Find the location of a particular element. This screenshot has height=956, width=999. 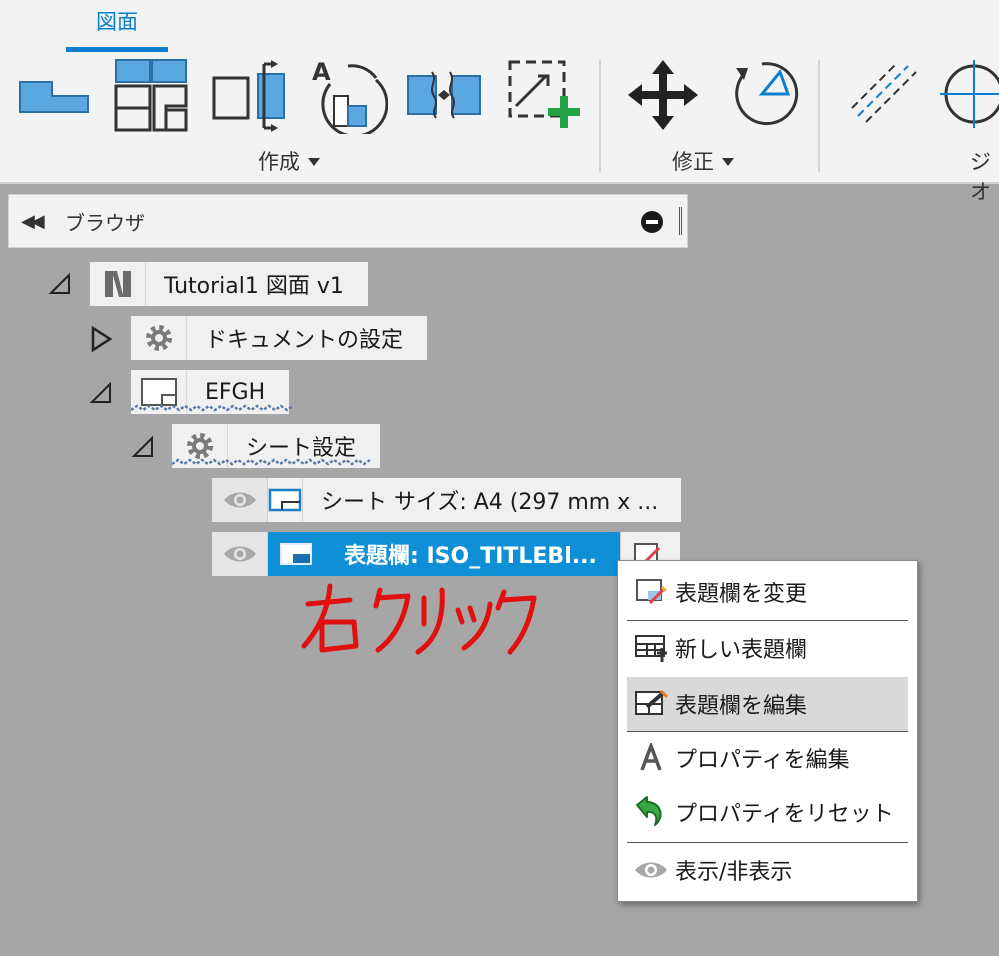

centerline-icon is located at coordinates (884, 95).